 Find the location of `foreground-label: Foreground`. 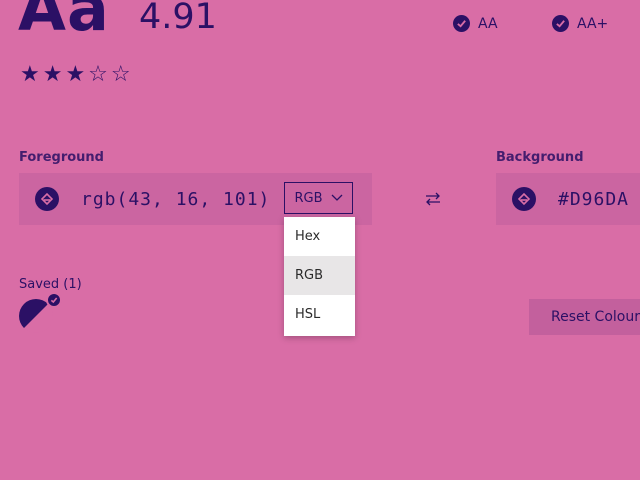

foreground-label: Foreground is located at coordinates (61, 157).